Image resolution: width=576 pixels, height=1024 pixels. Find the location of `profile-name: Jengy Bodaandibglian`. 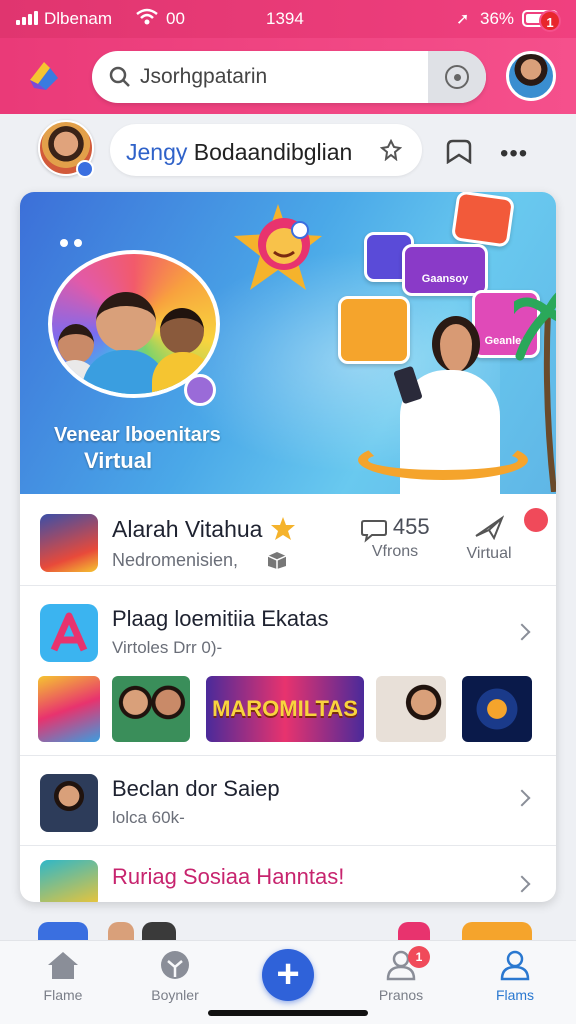

profile-name: Jengy Bodaandibglian is located at coordinates (239, 152).